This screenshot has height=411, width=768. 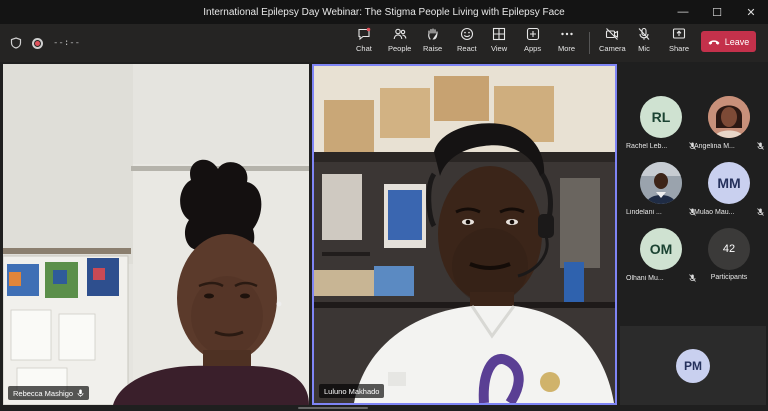 I want to click on maximize-button: ☐, so click(x=717, y=12).